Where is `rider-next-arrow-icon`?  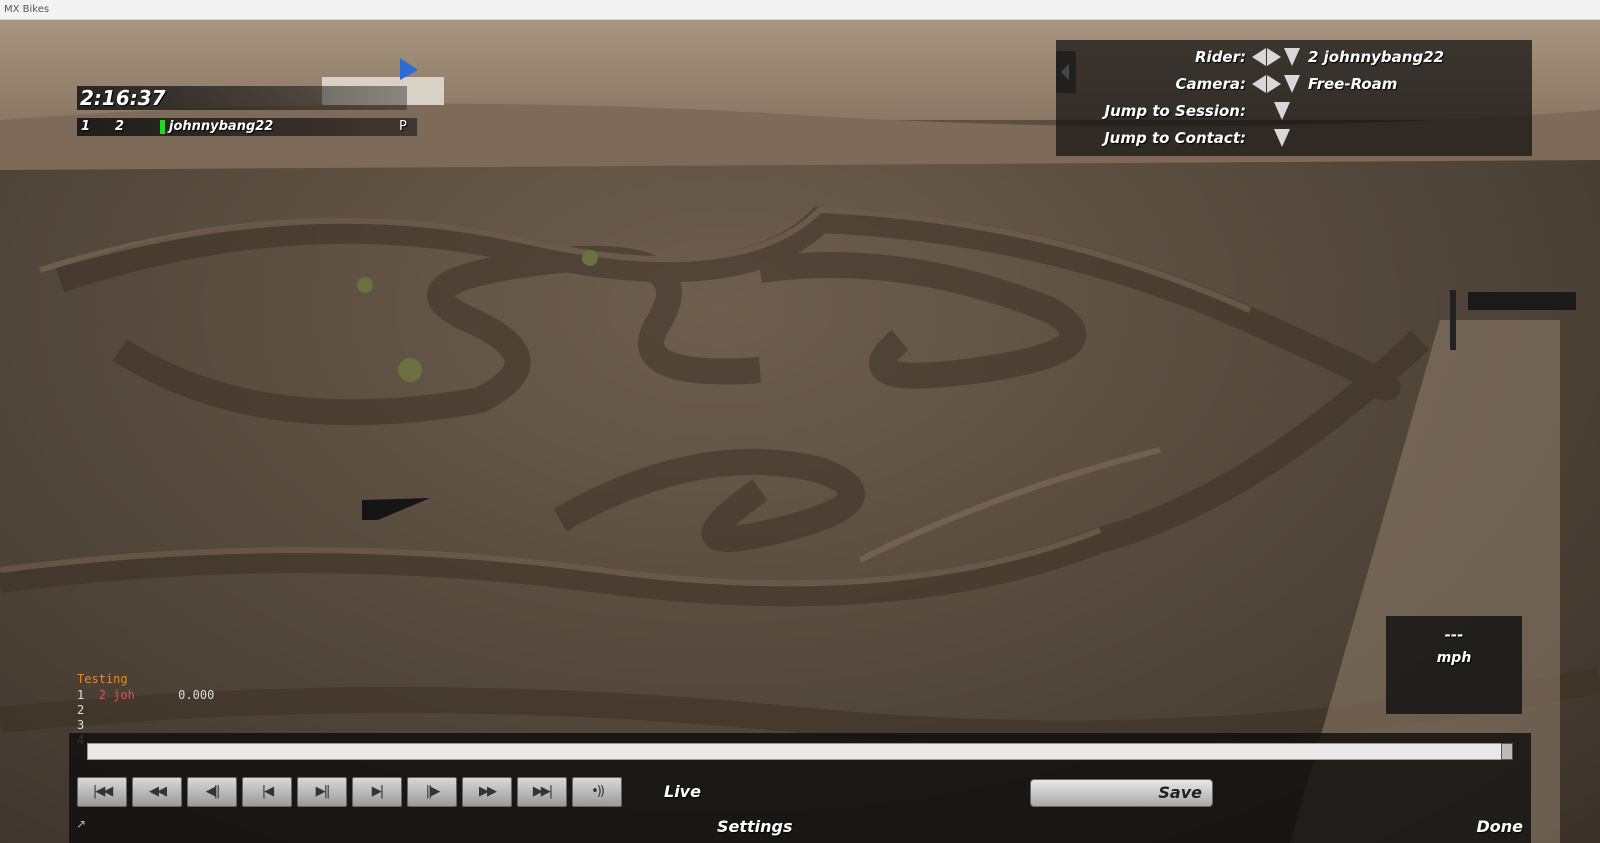 rider-next-arrow-icon is located at coordinates (1274, 57).